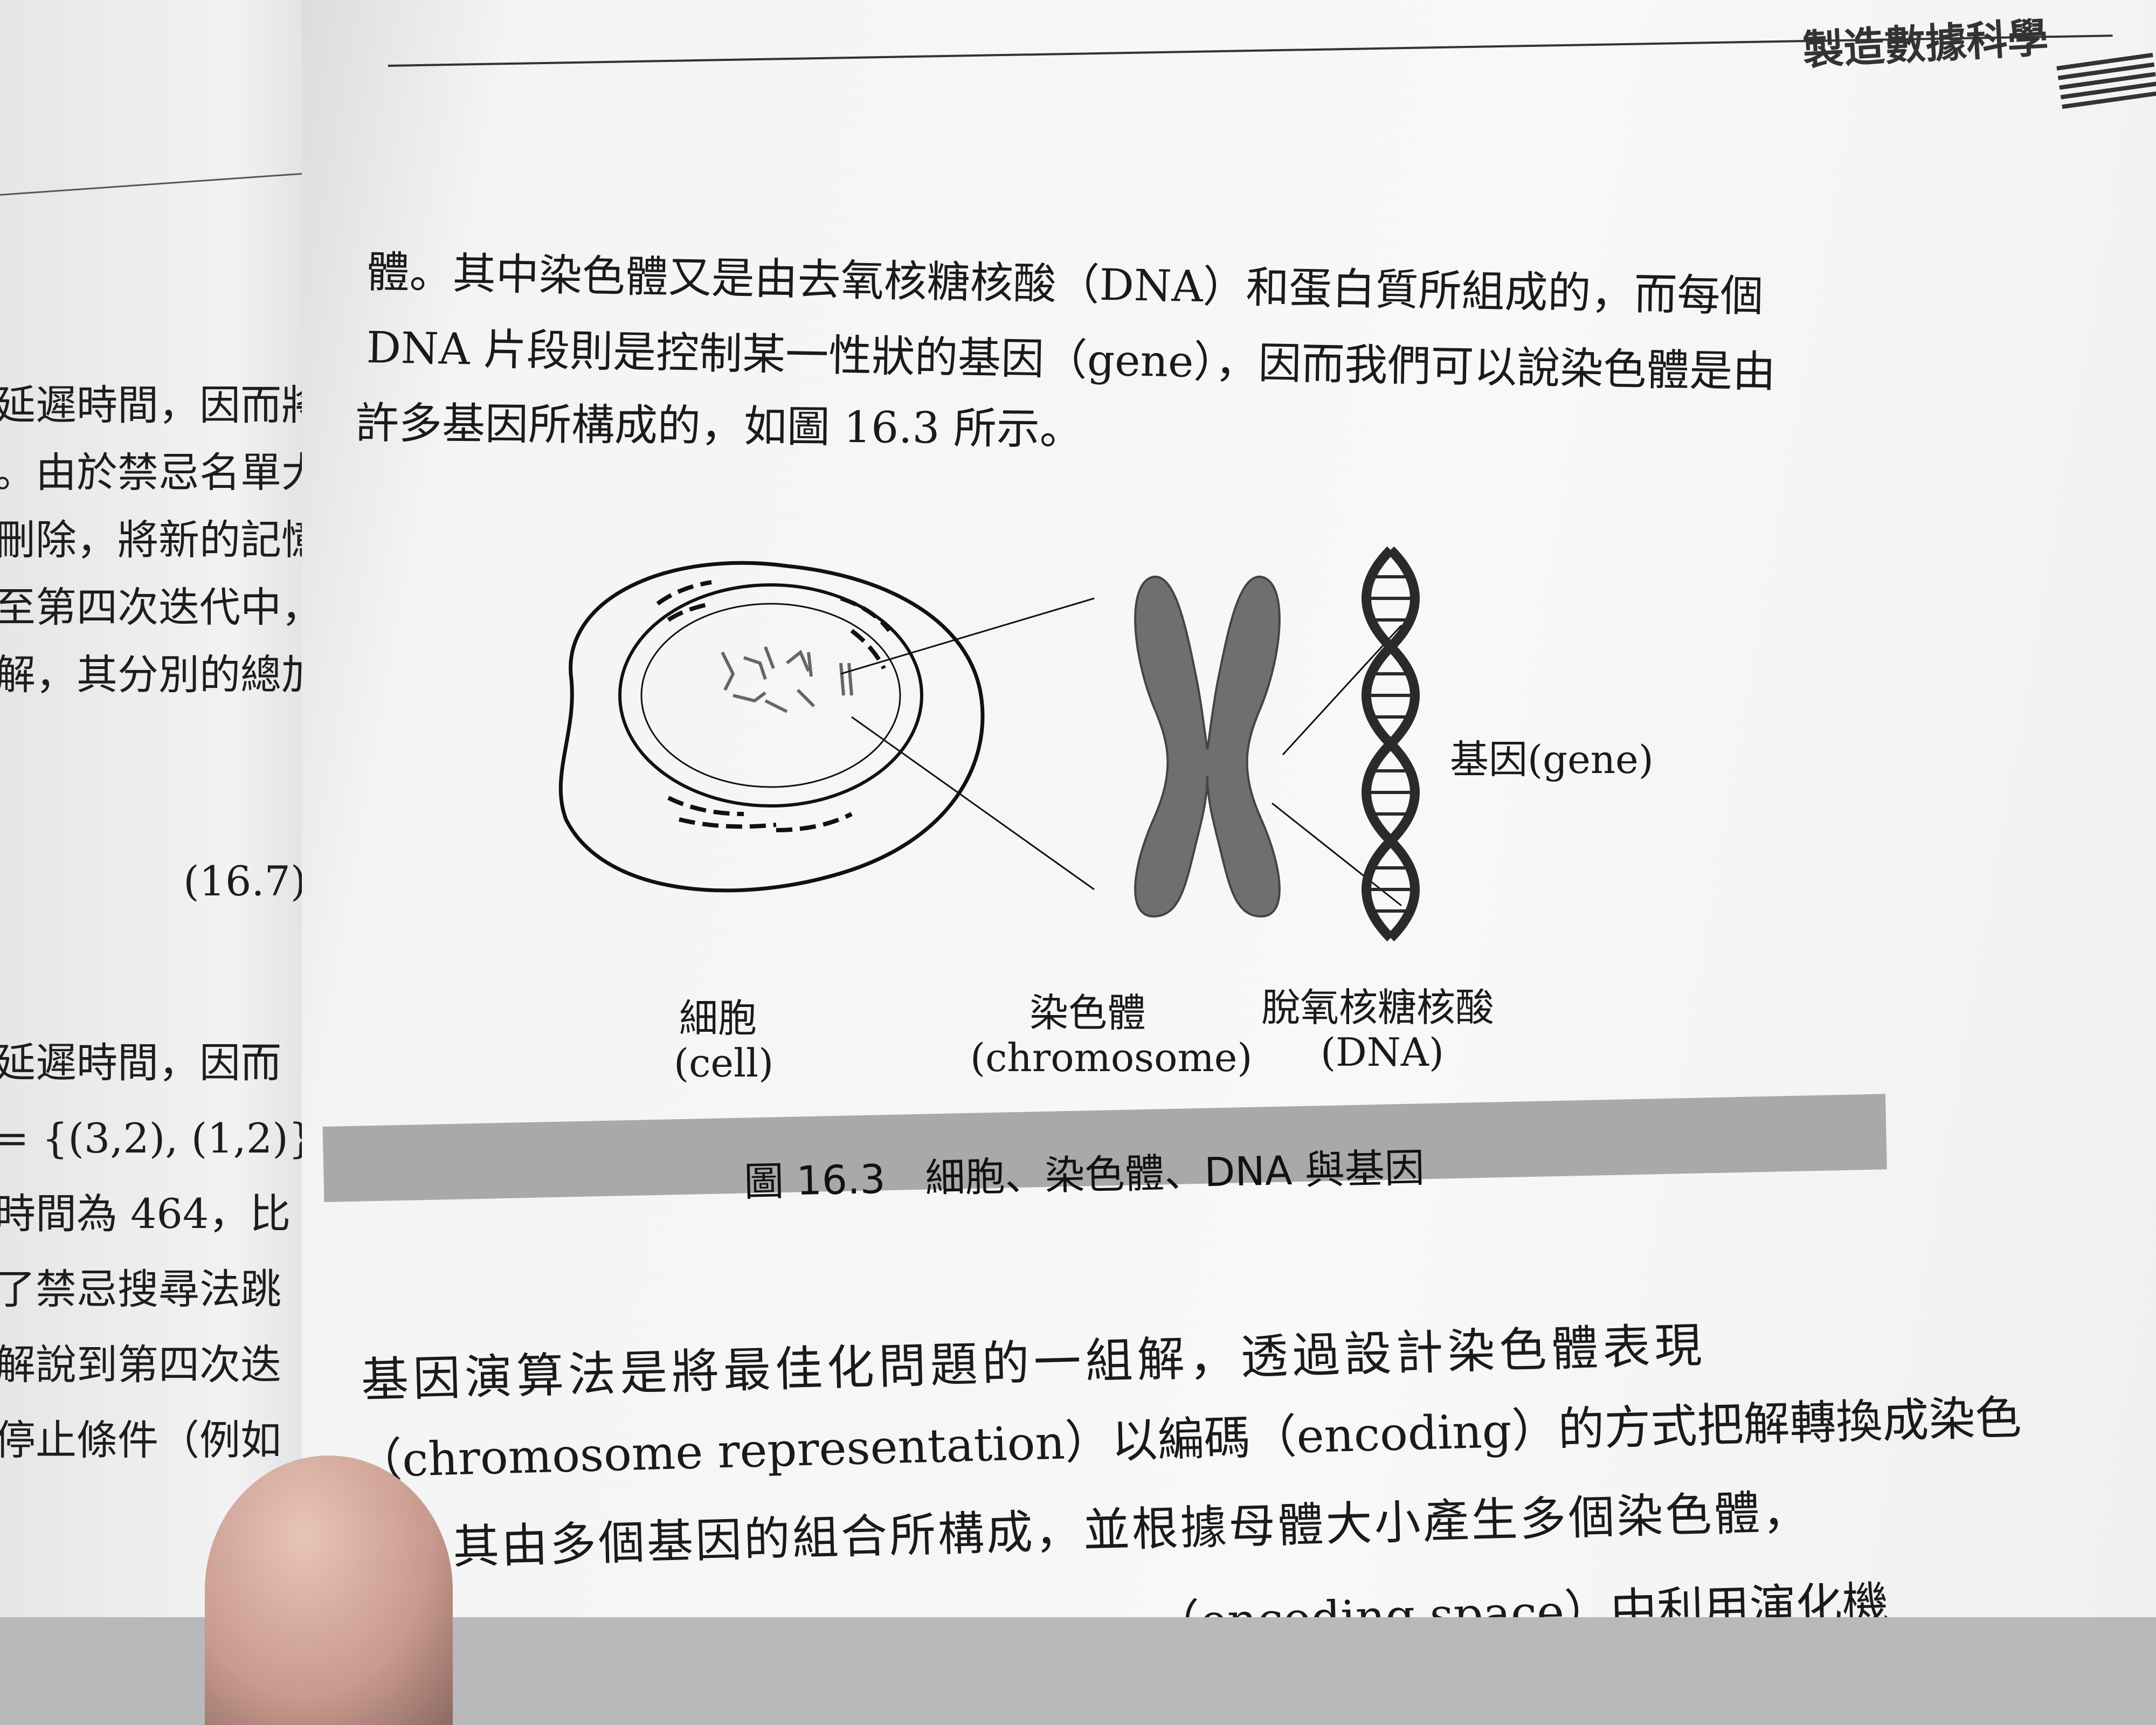 The height and width of the screenshot is (1725, 2156). Describe the element at coordinates (1378, 1007) in the screenshot. I see `dna-label: 脫氧核糖核酸` at that location.